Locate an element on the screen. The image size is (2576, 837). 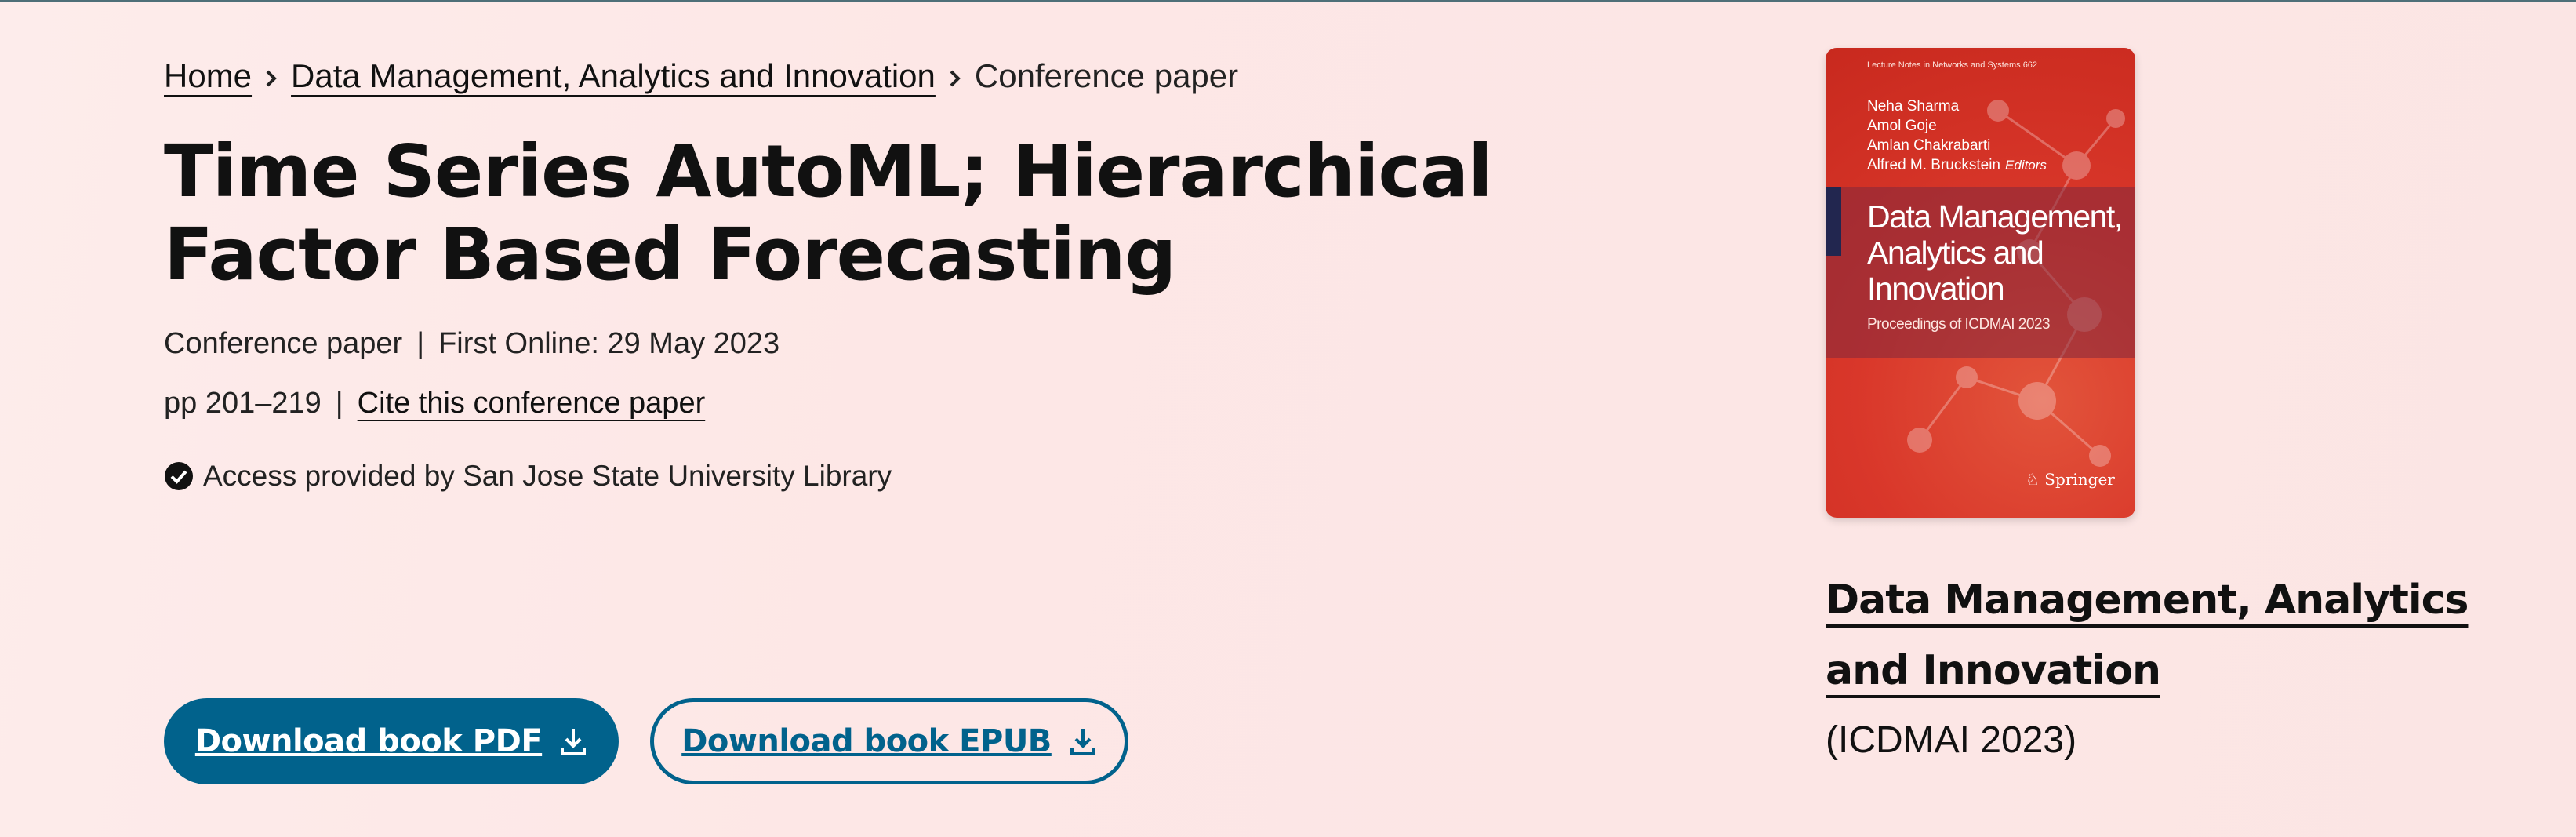
conference-name: (ICDMAI 2023) is located at coordinates (1951, 740).